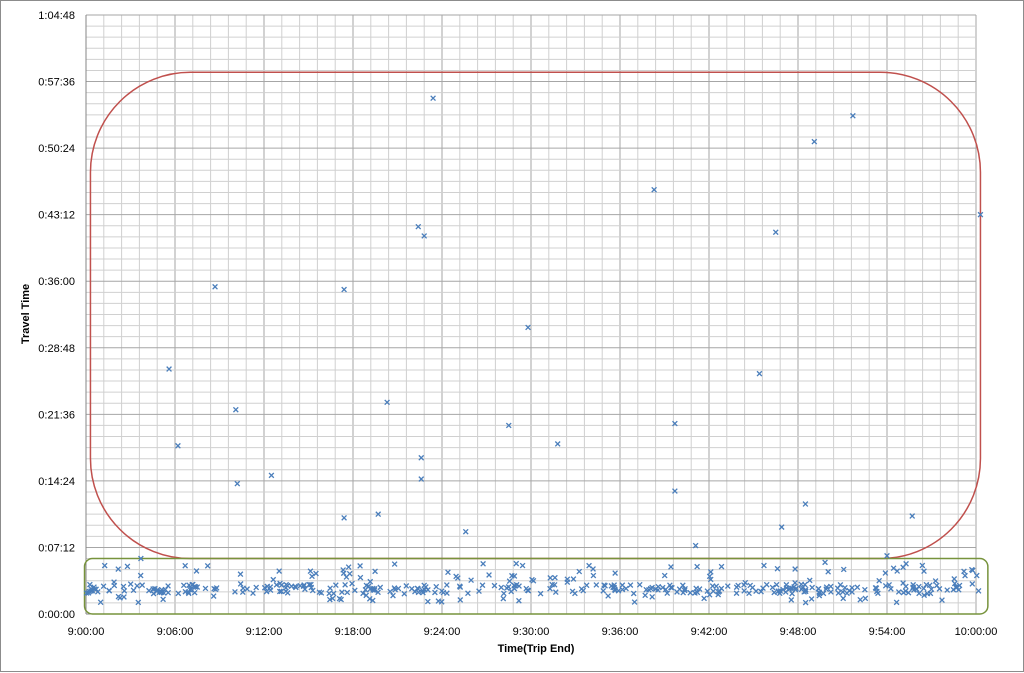 The height and width of the screenshot is (673, 1024). Describe the element at coordinates (56, 415) in the screenshot. I see `y-tick-label: 0:21:36` at that location.